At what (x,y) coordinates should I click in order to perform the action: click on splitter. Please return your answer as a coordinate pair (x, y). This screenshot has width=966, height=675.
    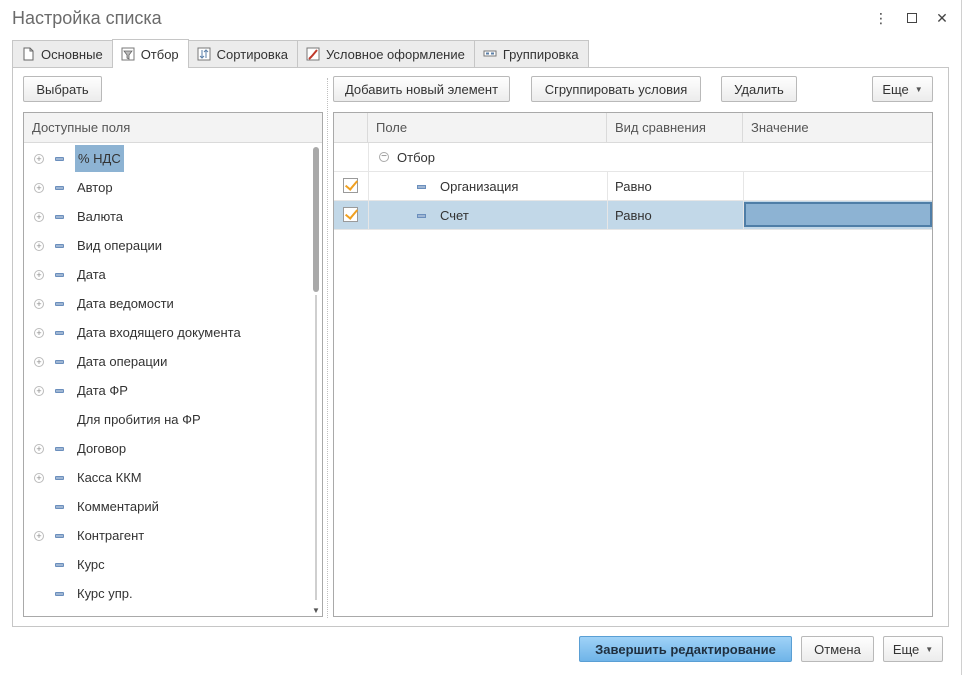
    Looking at the image, I should click on (327, 348).